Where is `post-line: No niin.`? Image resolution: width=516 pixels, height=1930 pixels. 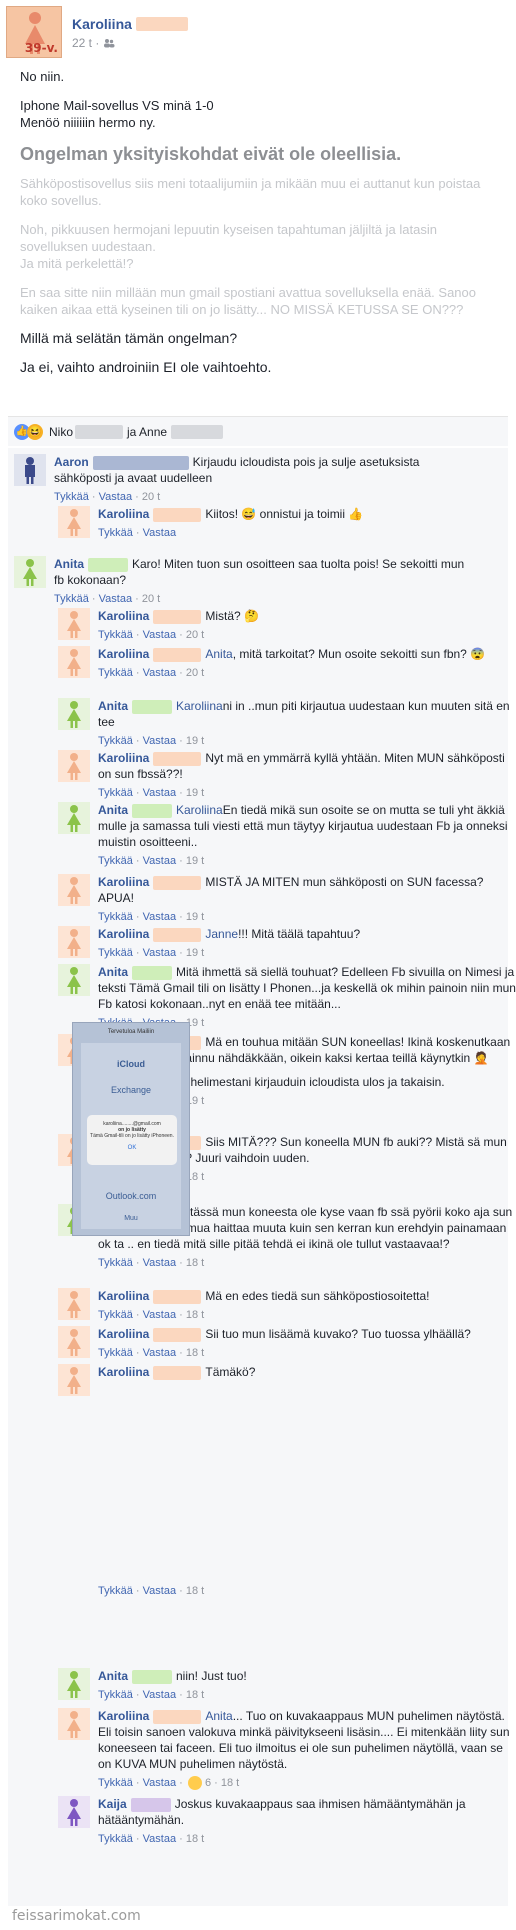
post-line: No niin. is located at coordinates (42, 76).